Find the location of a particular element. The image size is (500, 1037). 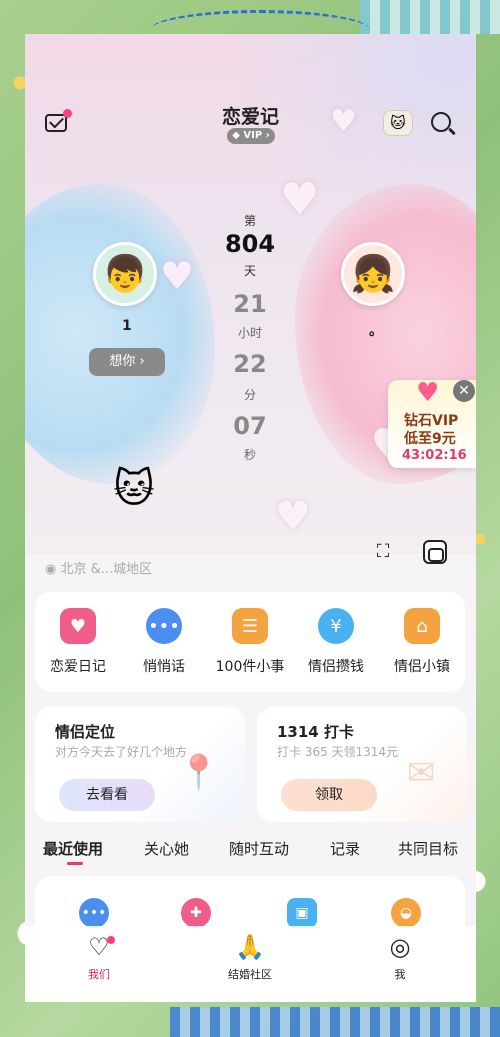

search-icon is located at coordinates (441, 122).